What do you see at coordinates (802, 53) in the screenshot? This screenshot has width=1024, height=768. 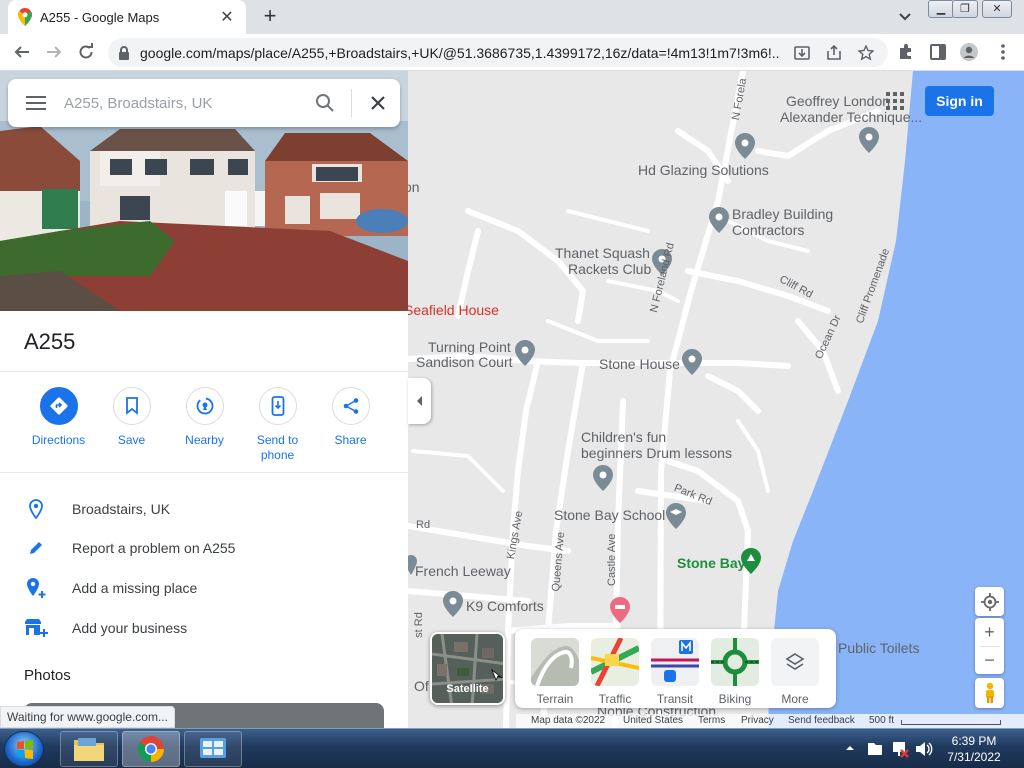 I see `install-app-icon` at bounding box center [802, 53].